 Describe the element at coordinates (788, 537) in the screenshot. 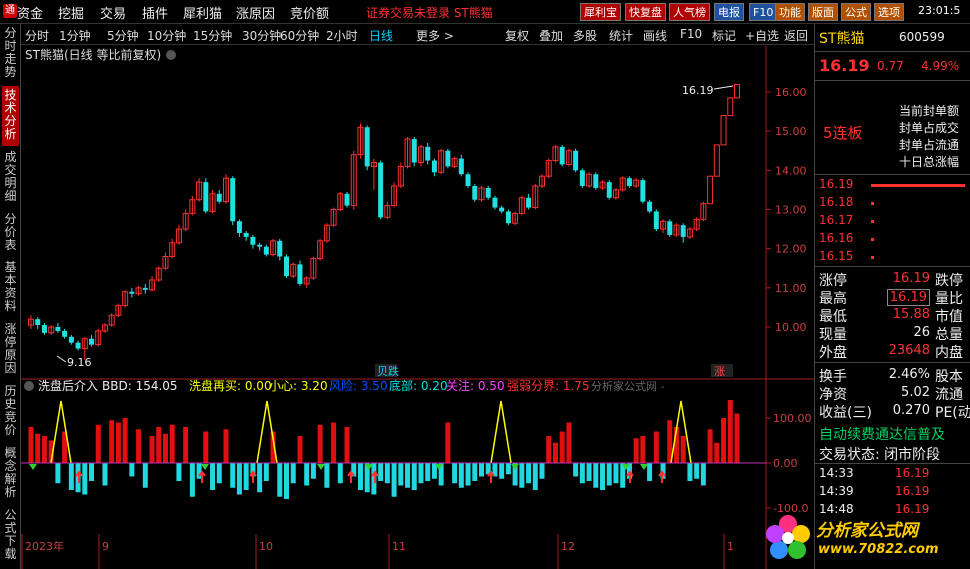

I see `flower-logo-icon` at that location.